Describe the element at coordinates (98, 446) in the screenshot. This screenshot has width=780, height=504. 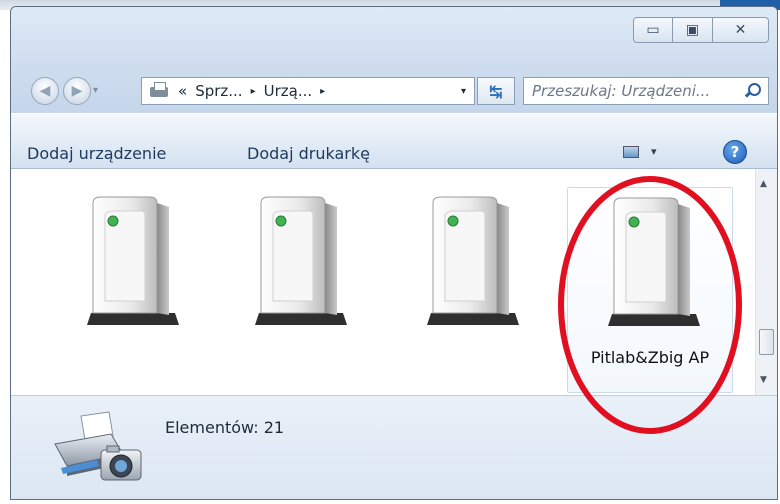
I see `printer-camera-icon` at that location.